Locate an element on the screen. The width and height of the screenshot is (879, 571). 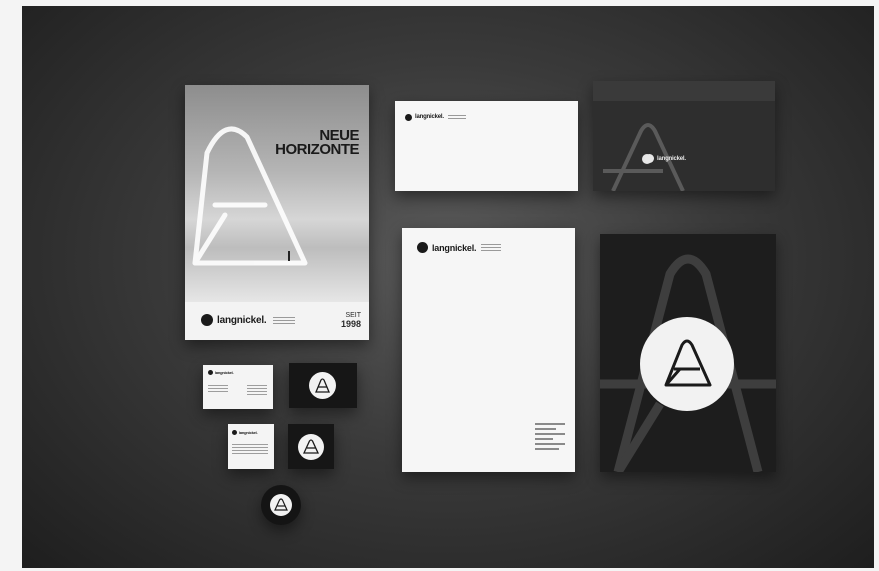
poster: NEUE HORIZONTE langnickel. SEIT 1998 is located at coordinates (277, 212).